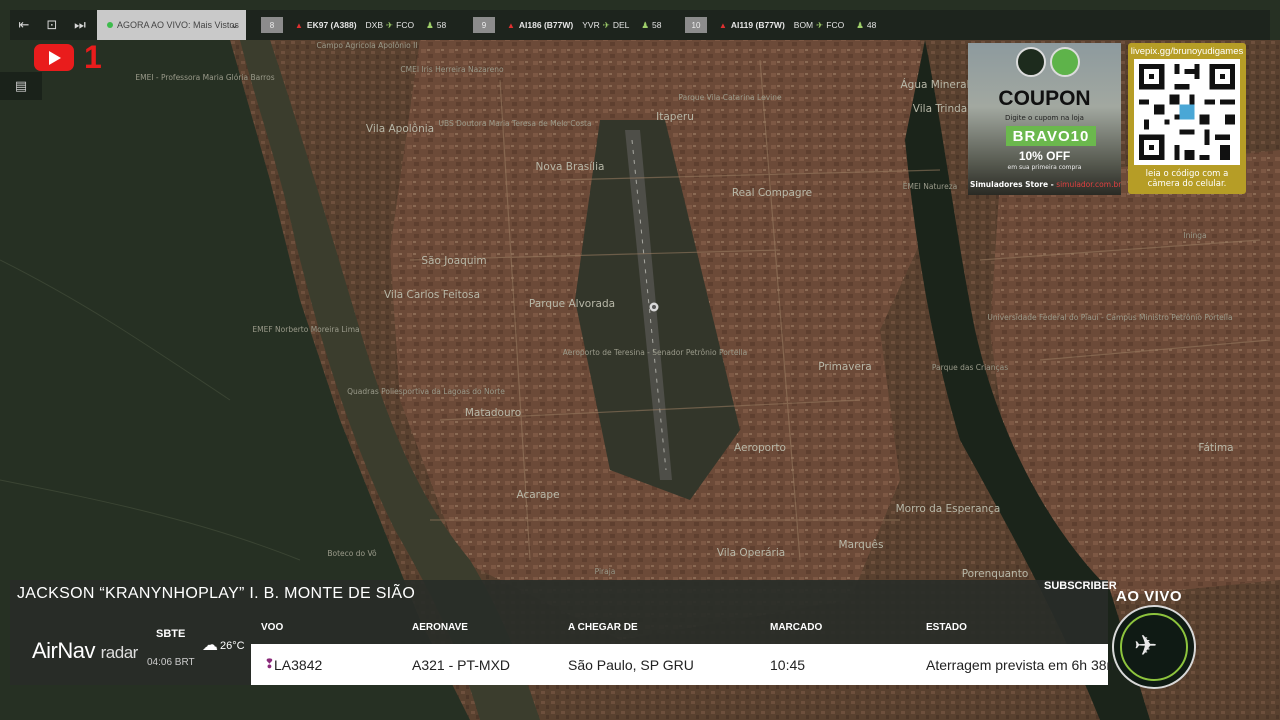  Describe the element at coordinates (772, 193) in the screenshot. I see `map-label: Real Compagre` at that location.